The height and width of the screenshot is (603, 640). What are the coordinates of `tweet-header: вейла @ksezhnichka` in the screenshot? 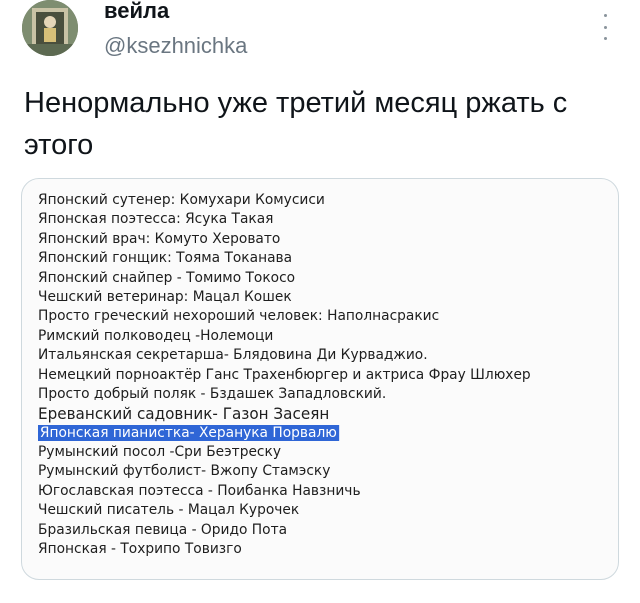 It's located at (320, 35).